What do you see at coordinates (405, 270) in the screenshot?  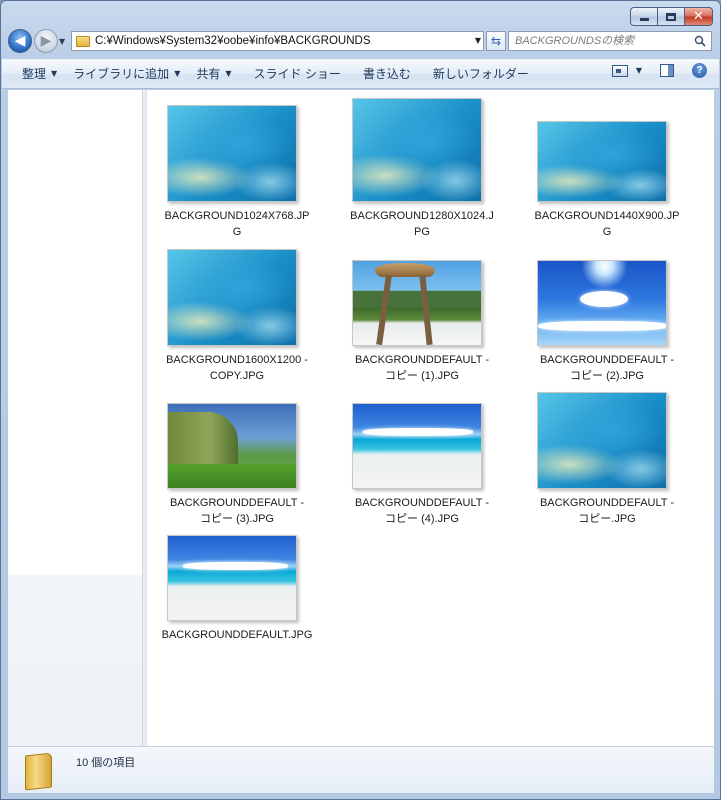 I see `hut-roof-decoration` at bounding box center [405, 270].